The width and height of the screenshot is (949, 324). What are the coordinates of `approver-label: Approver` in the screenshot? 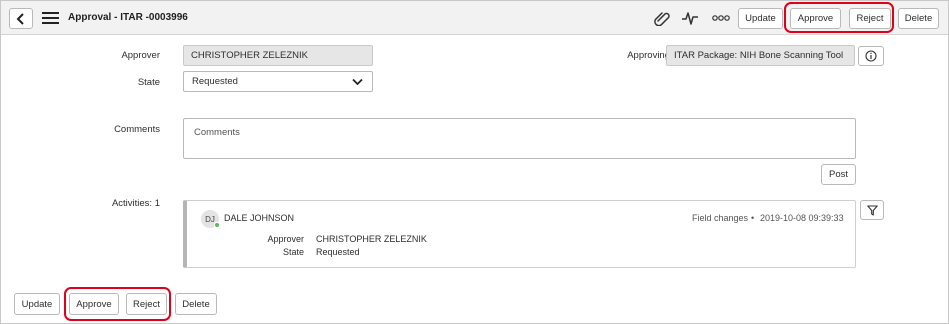 It's located at (140, 55).